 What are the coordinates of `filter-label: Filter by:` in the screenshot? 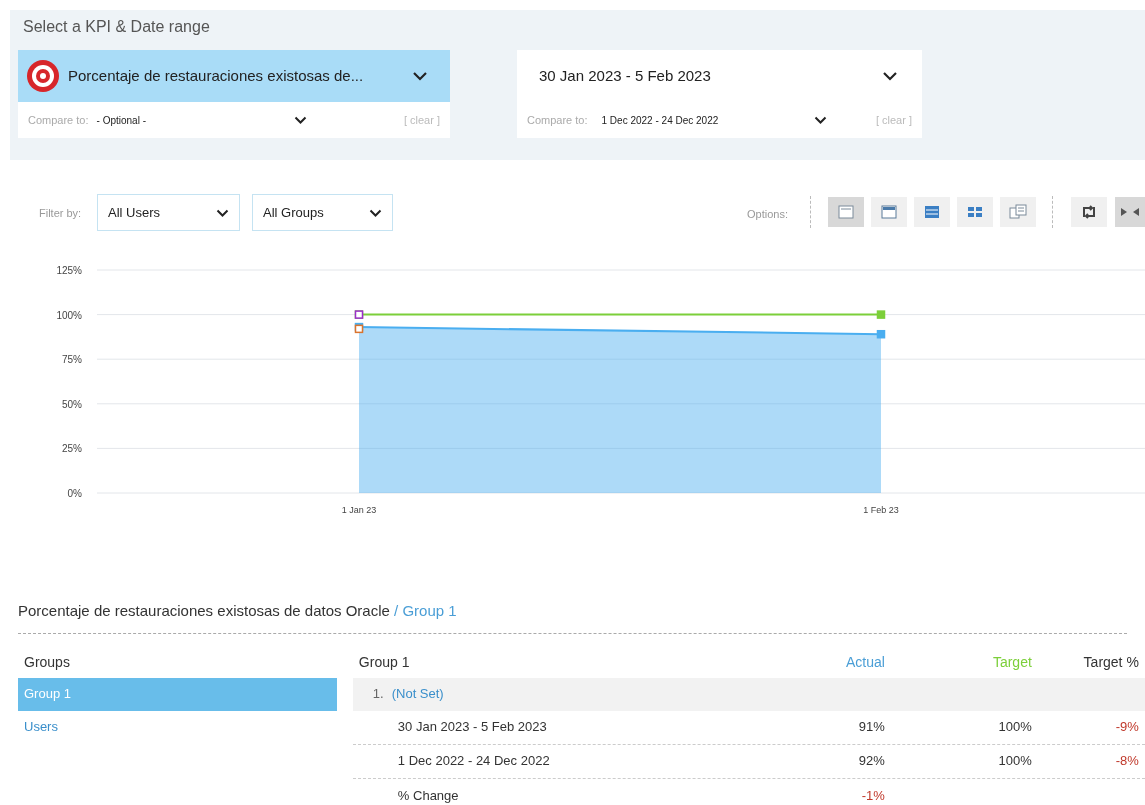 It's located at (60, 213).